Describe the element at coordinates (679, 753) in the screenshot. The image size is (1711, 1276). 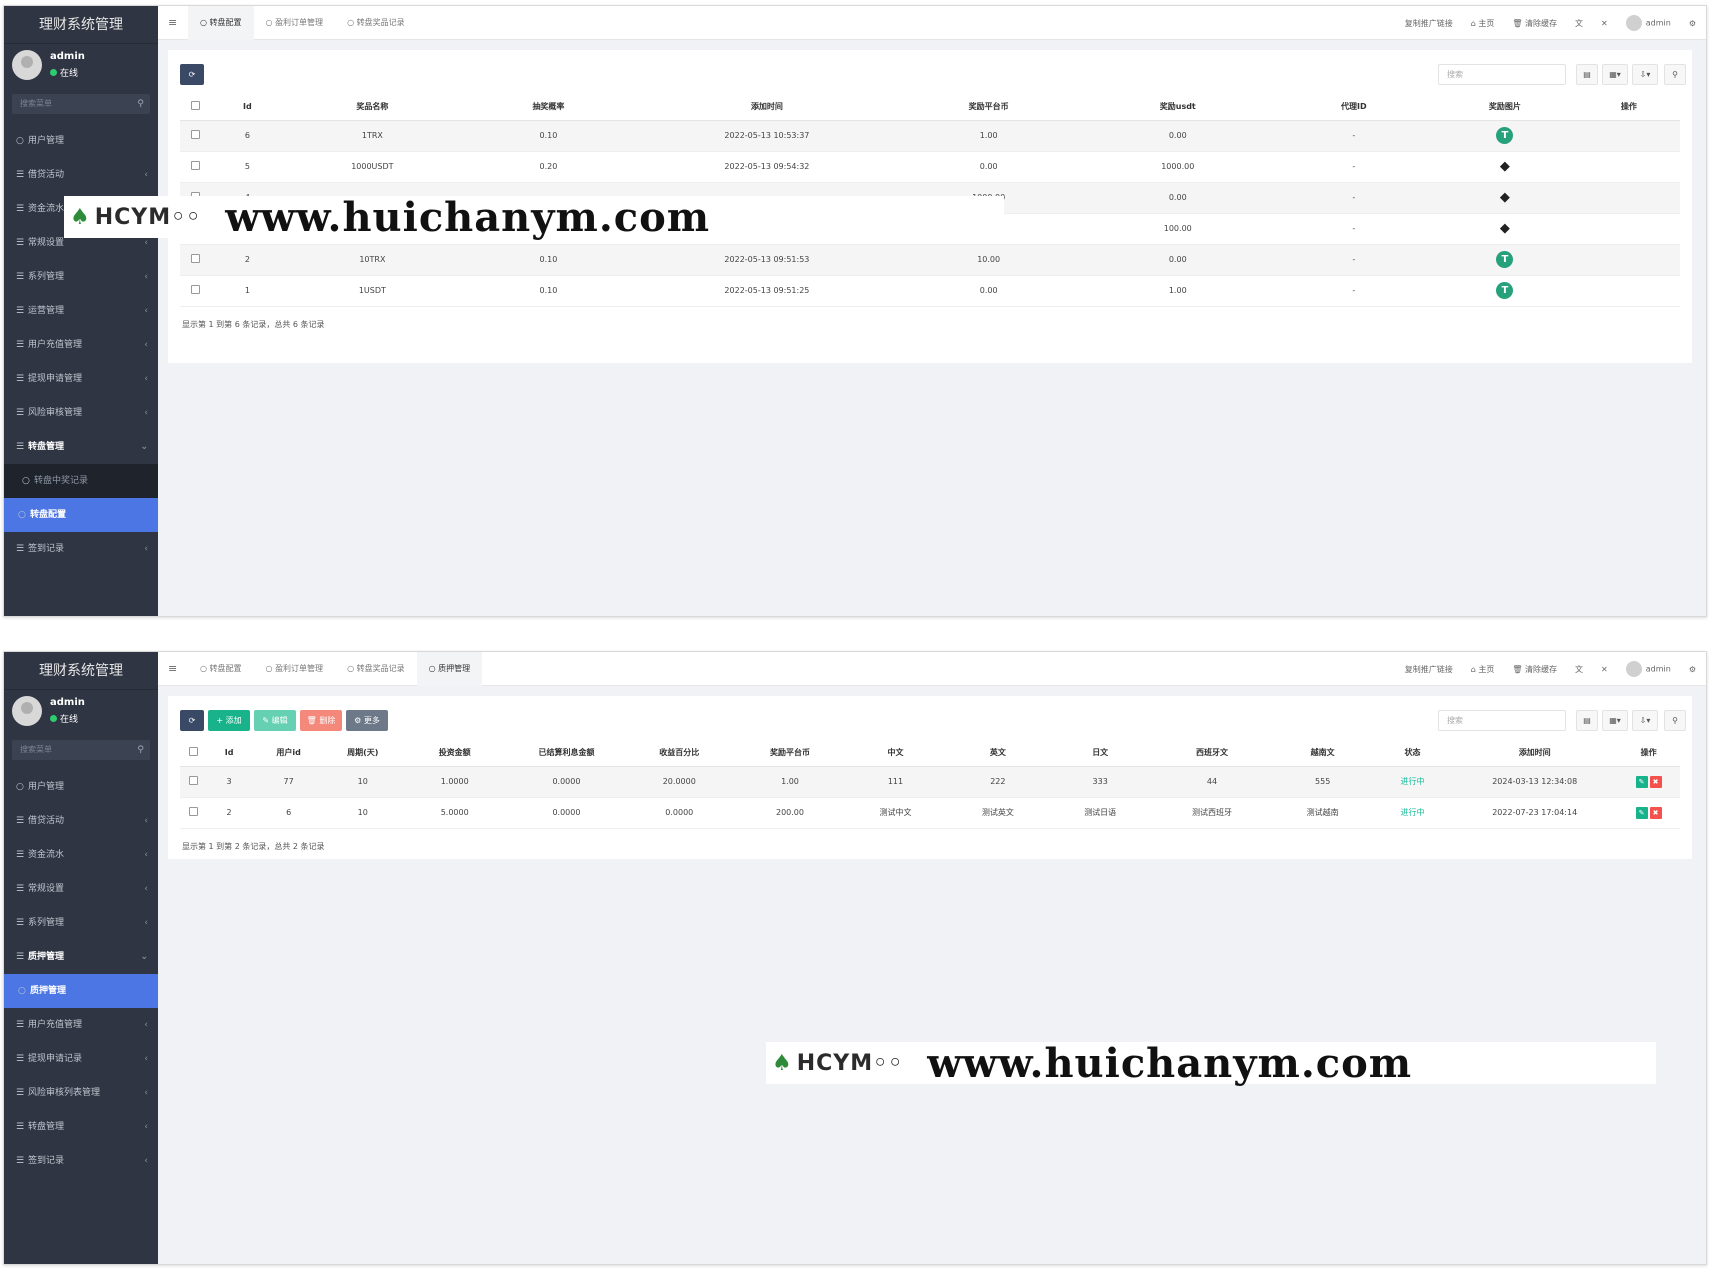
I see `column-header: 收益百分比` at that location.